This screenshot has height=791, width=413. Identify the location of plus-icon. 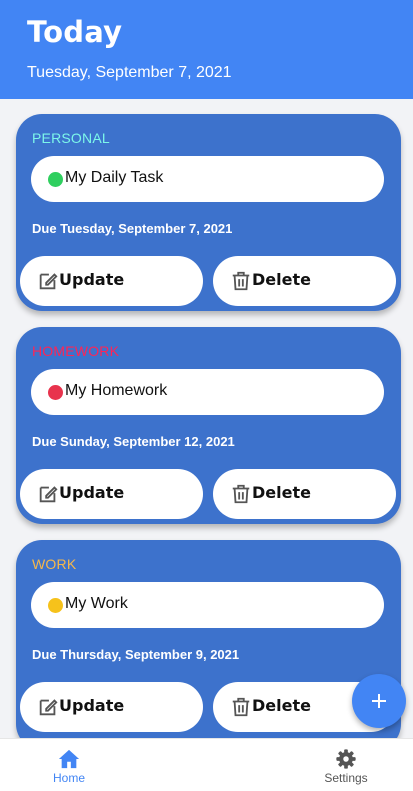
(379, 701).